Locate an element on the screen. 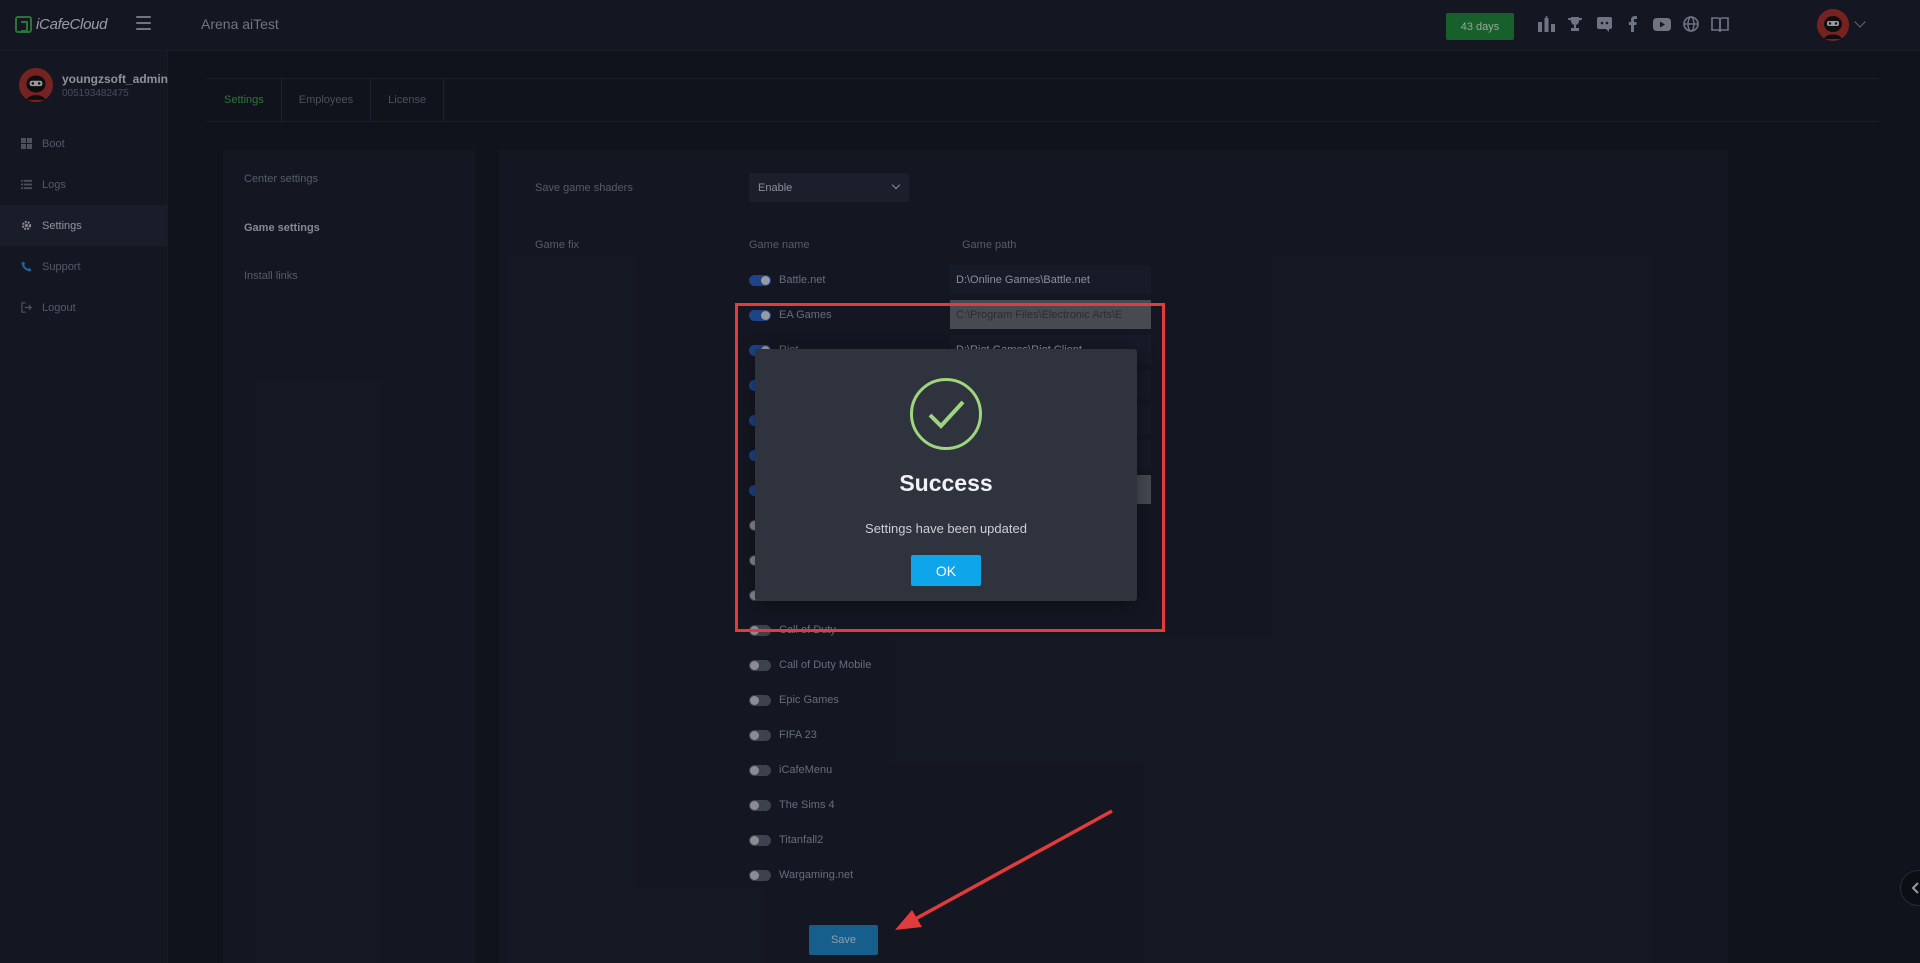 The height and width of the screenshot is (963, 1920). tab-license: License is located at coordinates (408, 100).